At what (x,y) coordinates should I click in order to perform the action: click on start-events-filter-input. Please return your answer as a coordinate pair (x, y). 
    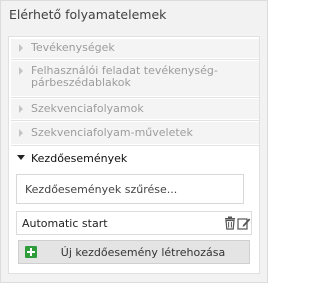
    Looking at the image, I should click on (130, 189).